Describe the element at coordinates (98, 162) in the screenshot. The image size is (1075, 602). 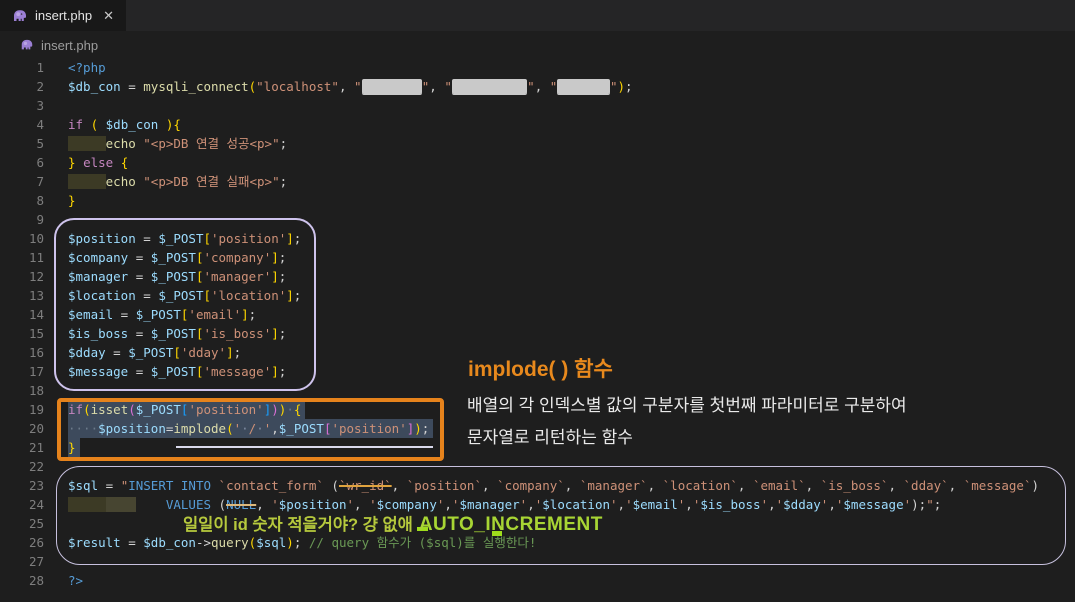
I see `code-line-content: } else {` at that location.